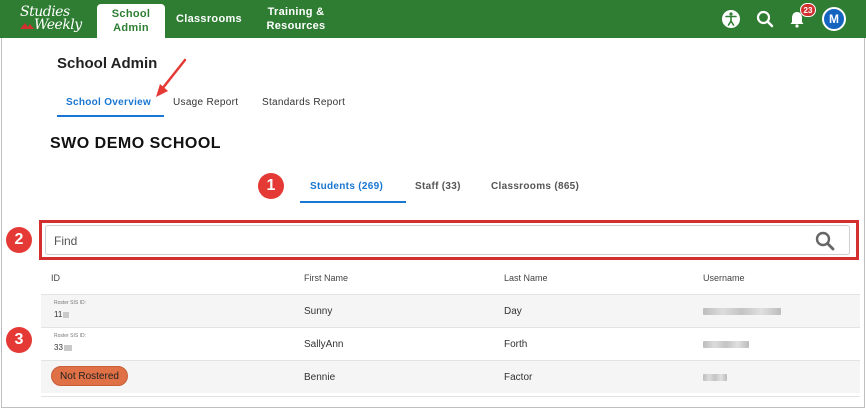 This screenshot has height=409, width=866. I want to click on not-rostered-badge: Not Rostered, so click(89, 376).